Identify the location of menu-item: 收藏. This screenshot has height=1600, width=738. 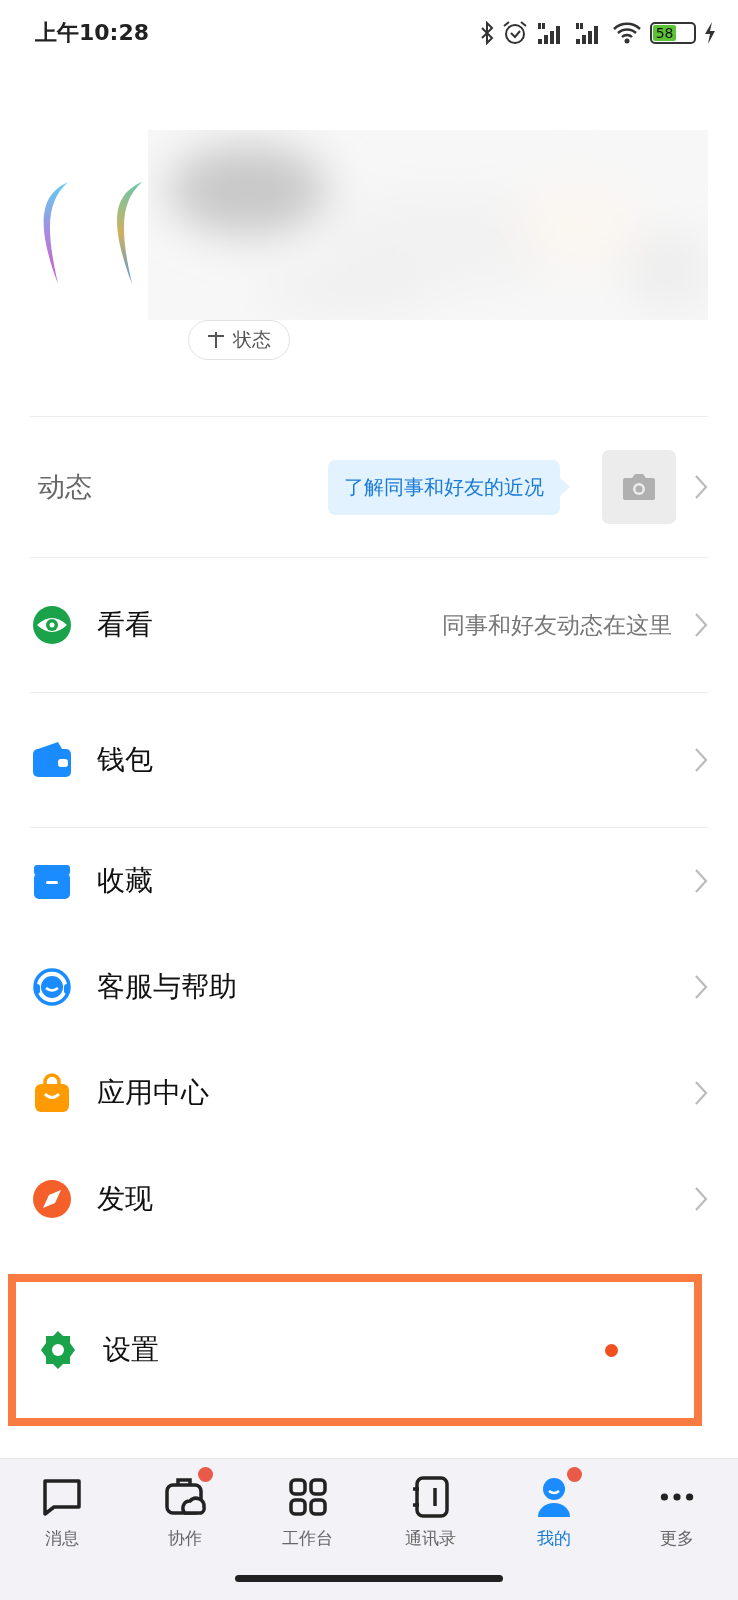
(369, 881).